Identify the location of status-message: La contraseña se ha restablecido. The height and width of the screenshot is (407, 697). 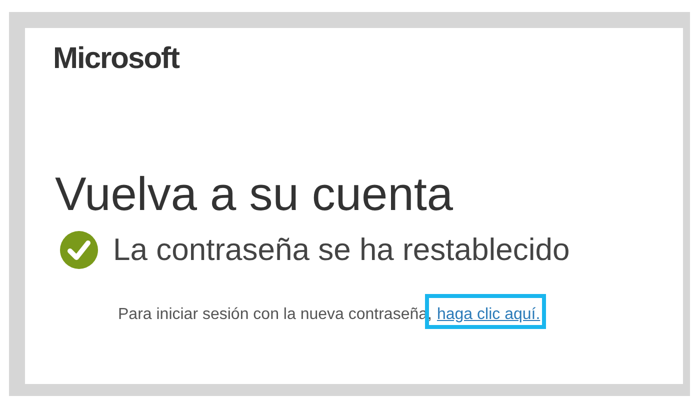
(341, 250).